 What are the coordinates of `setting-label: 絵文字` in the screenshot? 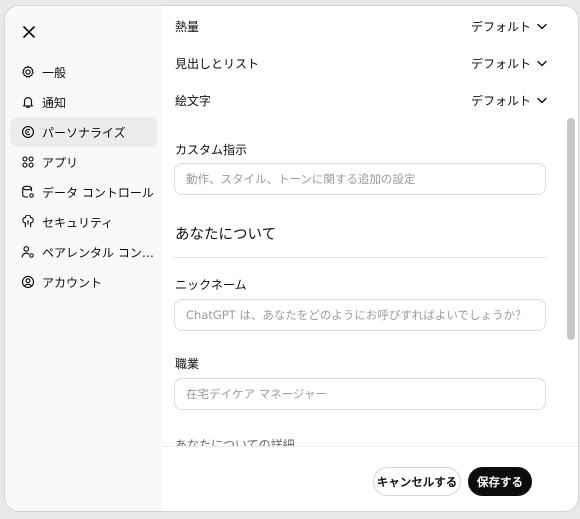 It's located at (193, 101).